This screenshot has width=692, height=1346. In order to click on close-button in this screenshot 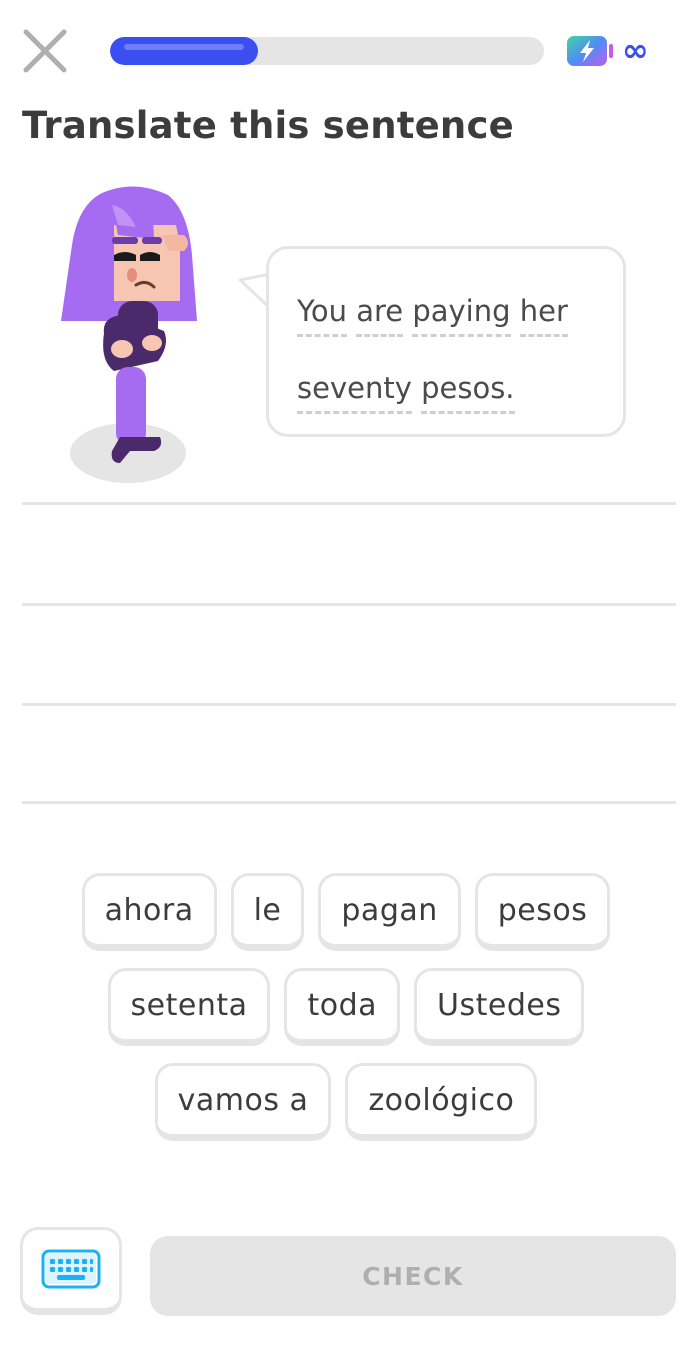, I will do `click(45, 51)`.